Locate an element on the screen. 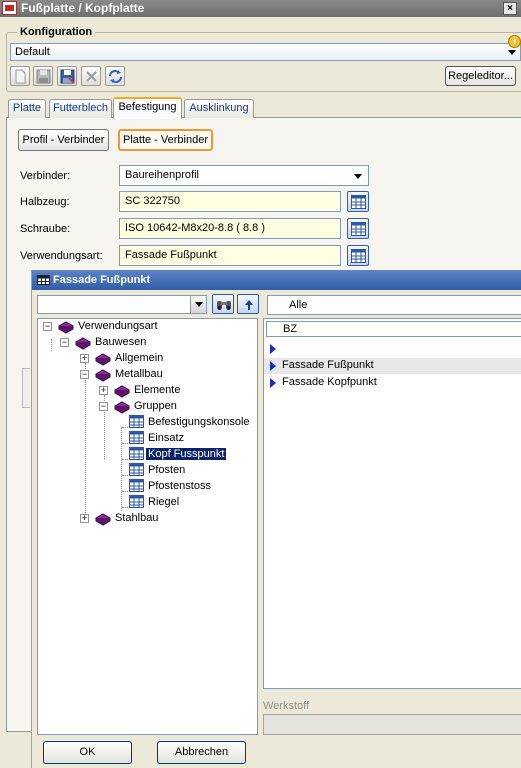 The width and height of the screenshot is (521, 768). delete-icon is located at coordinates (91, 76).